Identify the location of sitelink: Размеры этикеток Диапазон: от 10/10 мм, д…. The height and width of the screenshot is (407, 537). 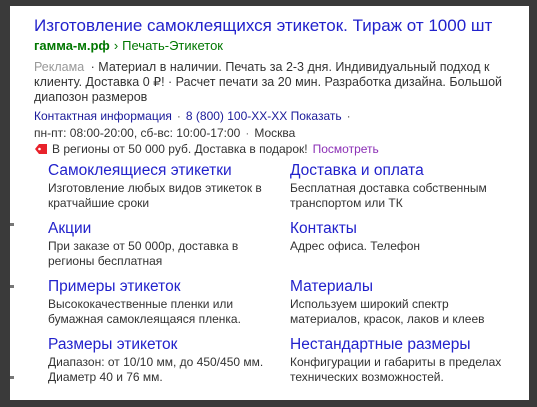
(169, 364).